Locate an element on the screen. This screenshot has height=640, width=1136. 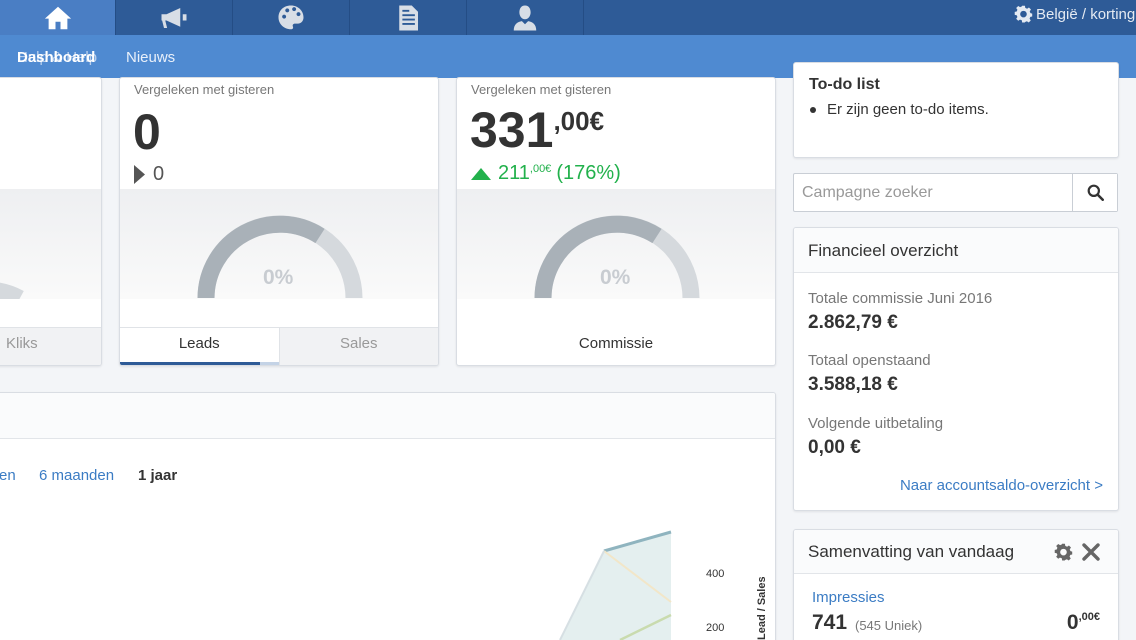
finance-row-label: Volgende uitbetaling is located at coordinates (876, 423).